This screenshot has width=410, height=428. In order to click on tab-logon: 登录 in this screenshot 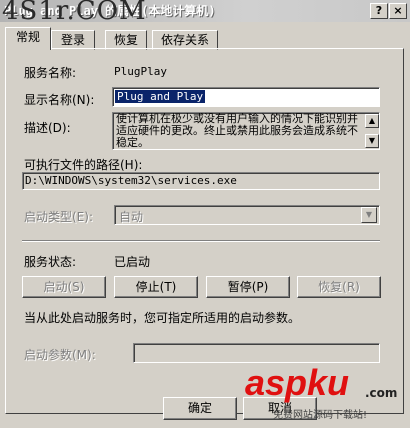, I will do `click(73, 40)`.